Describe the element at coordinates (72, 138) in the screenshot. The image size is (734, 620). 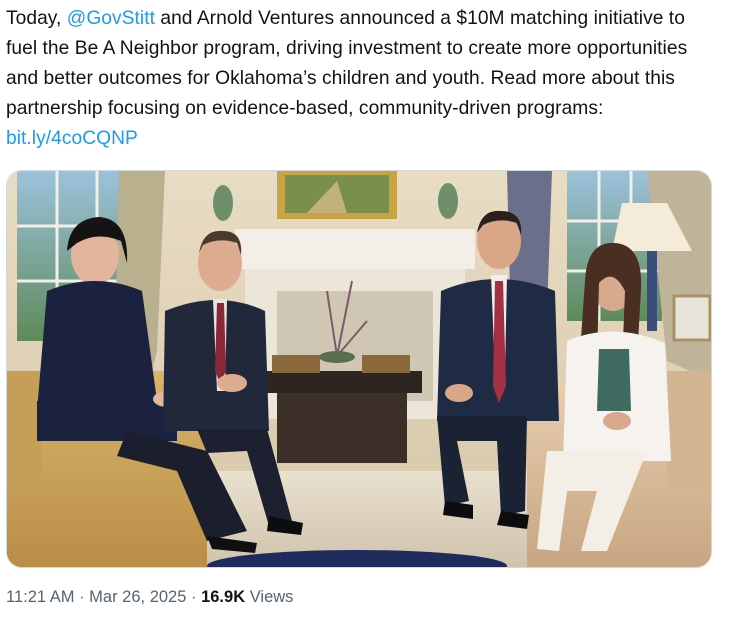
I see `url-link: bit.ly/4coCQNP` at that location.